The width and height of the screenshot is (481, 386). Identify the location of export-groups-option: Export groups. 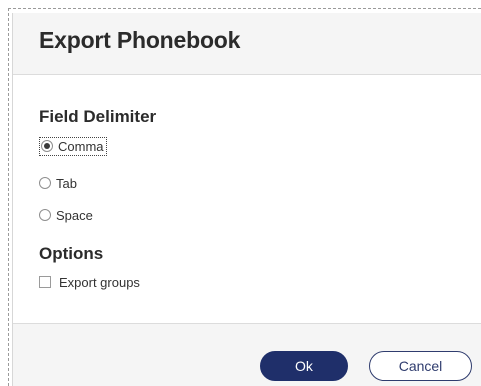
(89, 282).